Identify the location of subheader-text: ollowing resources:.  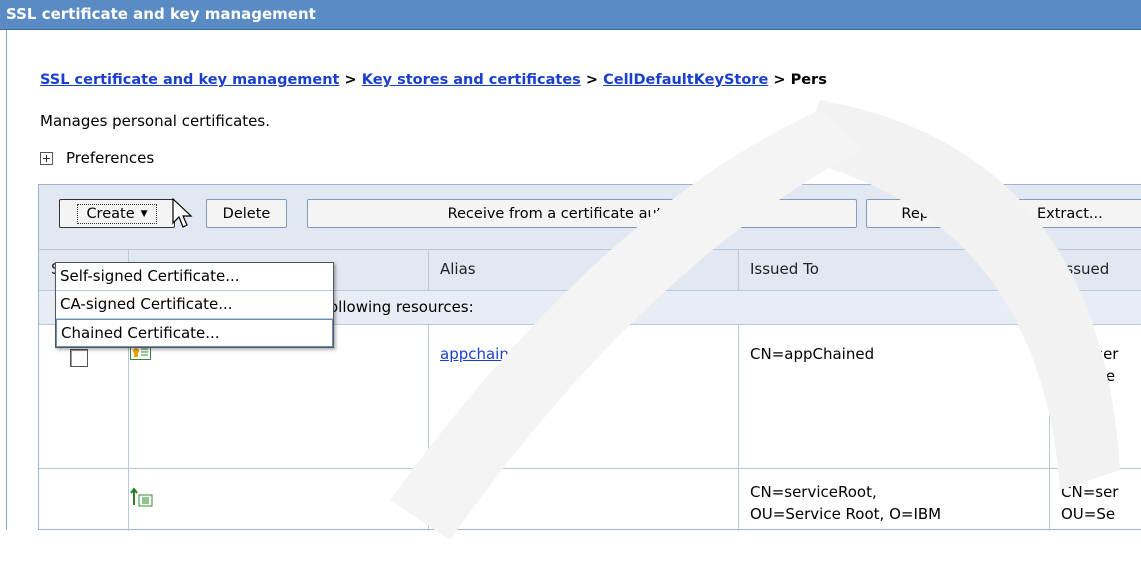
(401, 307).